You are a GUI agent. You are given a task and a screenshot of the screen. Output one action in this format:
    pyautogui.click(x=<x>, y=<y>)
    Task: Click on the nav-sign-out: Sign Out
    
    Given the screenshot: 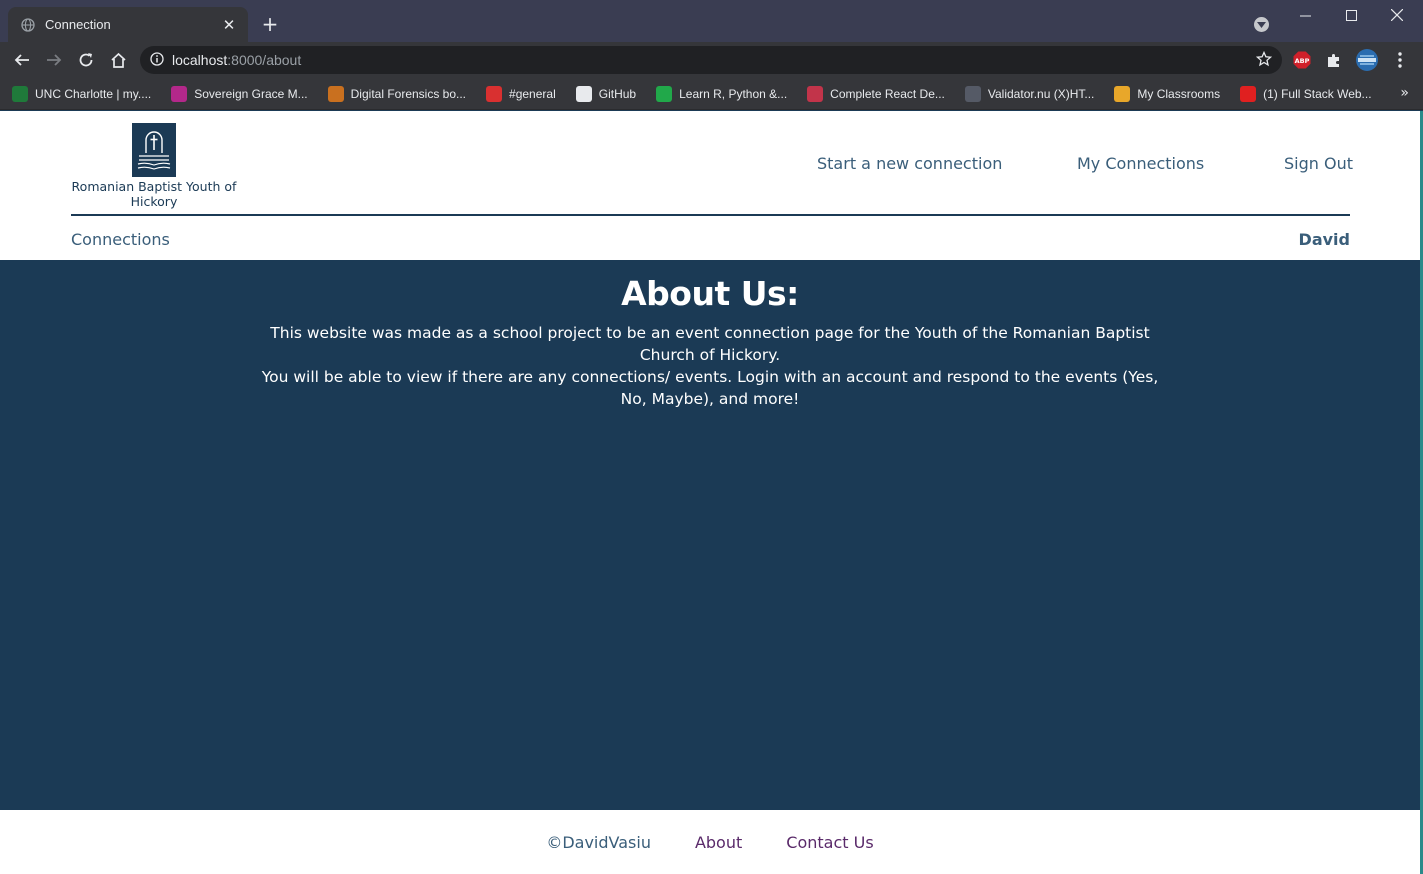 What is the action you would take?
    pyautogui.click(x=1318, y=163)
    